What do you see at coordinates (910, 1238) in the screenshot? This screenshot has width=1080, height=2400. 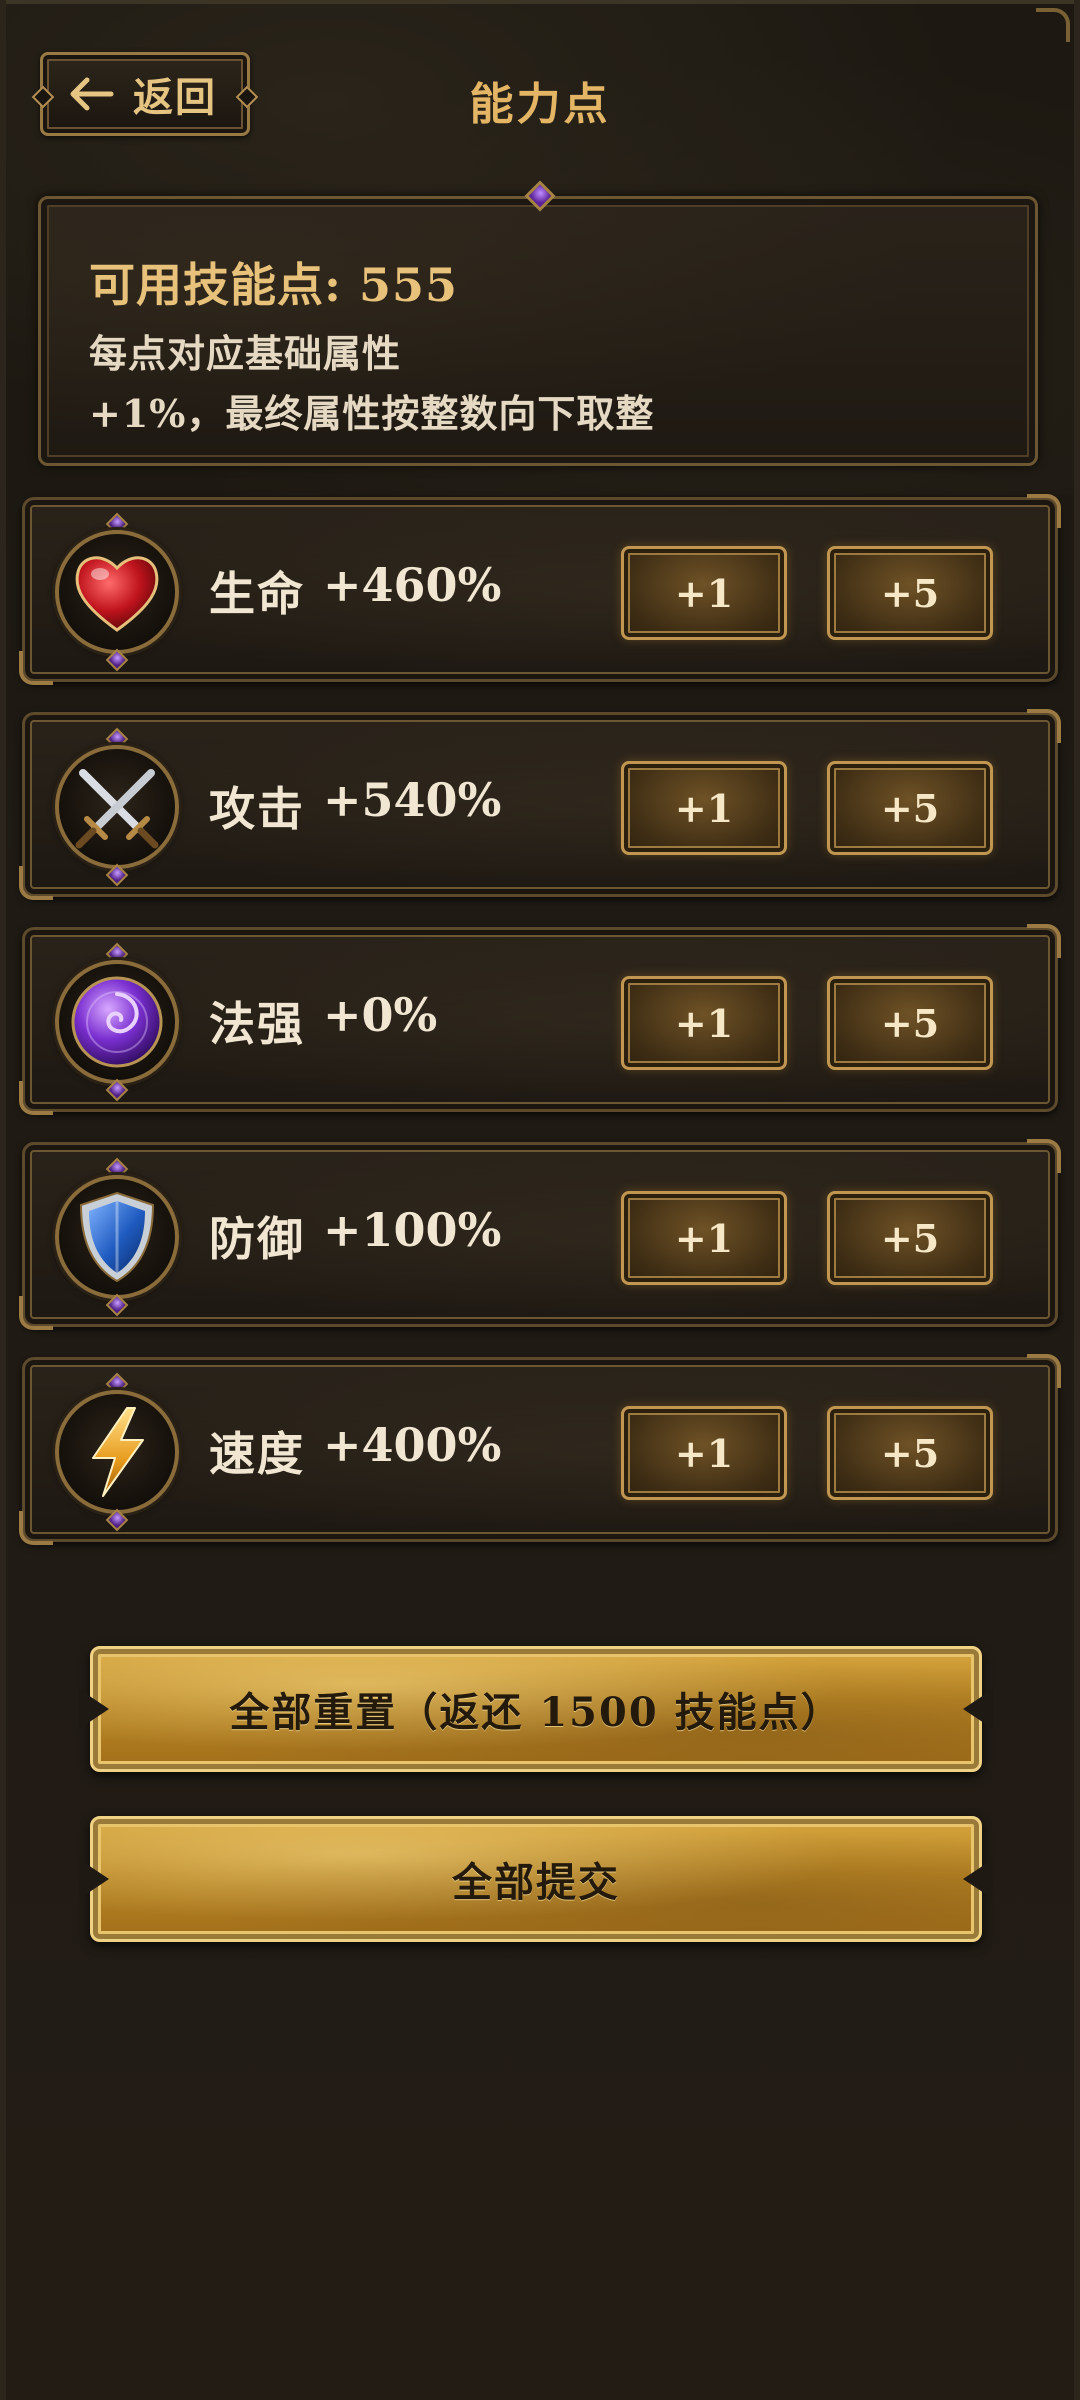 I see `defense-plus-five-button: +5` at bounding box center [910, 1238].